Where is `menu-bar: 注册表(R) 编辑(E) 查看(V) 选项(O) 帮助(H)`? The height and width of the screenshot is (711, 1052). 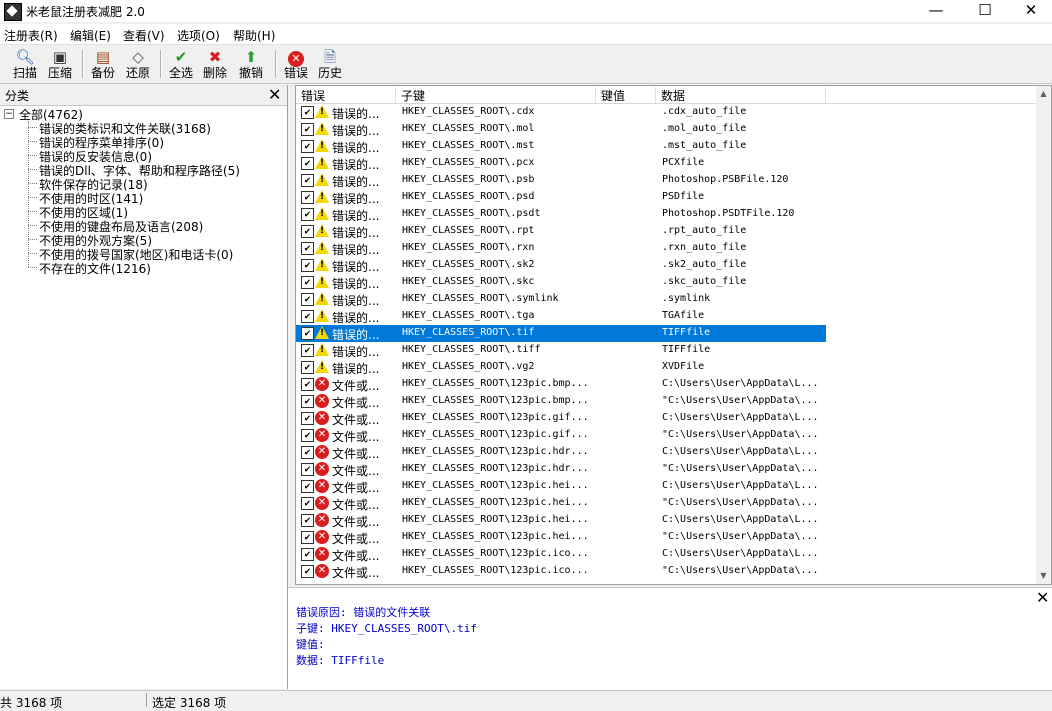 menu-bar: 注册表(R) 编辑(E) 查看(V) 选项(O) 帮助(H) is located at coordinates (526, 34).